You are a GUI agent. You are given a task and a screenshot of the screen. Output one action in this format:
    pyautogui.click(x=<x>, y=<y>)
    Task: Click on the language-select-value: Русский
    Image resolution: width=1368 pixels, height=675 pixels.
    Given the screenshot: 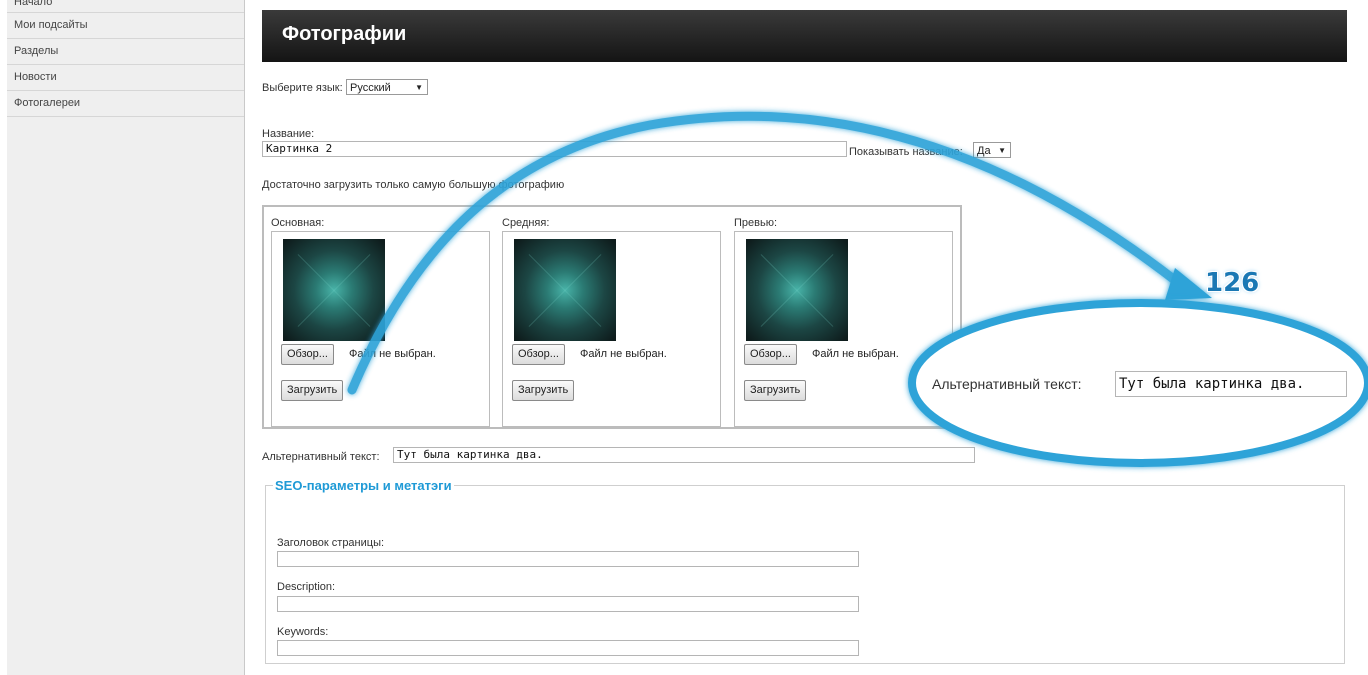 What is the action you would take?
    pyautogui.click(x=370, y=88)
    